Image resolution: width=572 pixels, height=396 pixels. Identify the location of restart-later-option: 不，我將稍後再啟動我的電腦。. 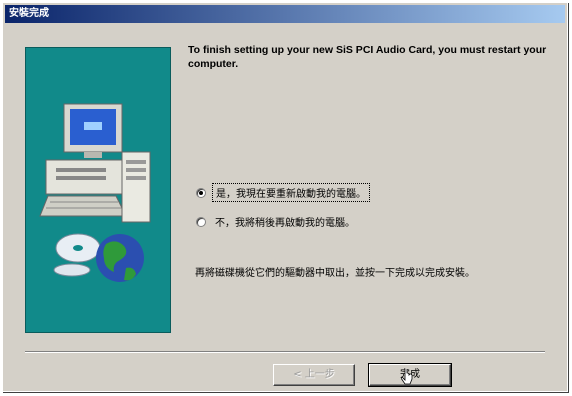
(277, 221).